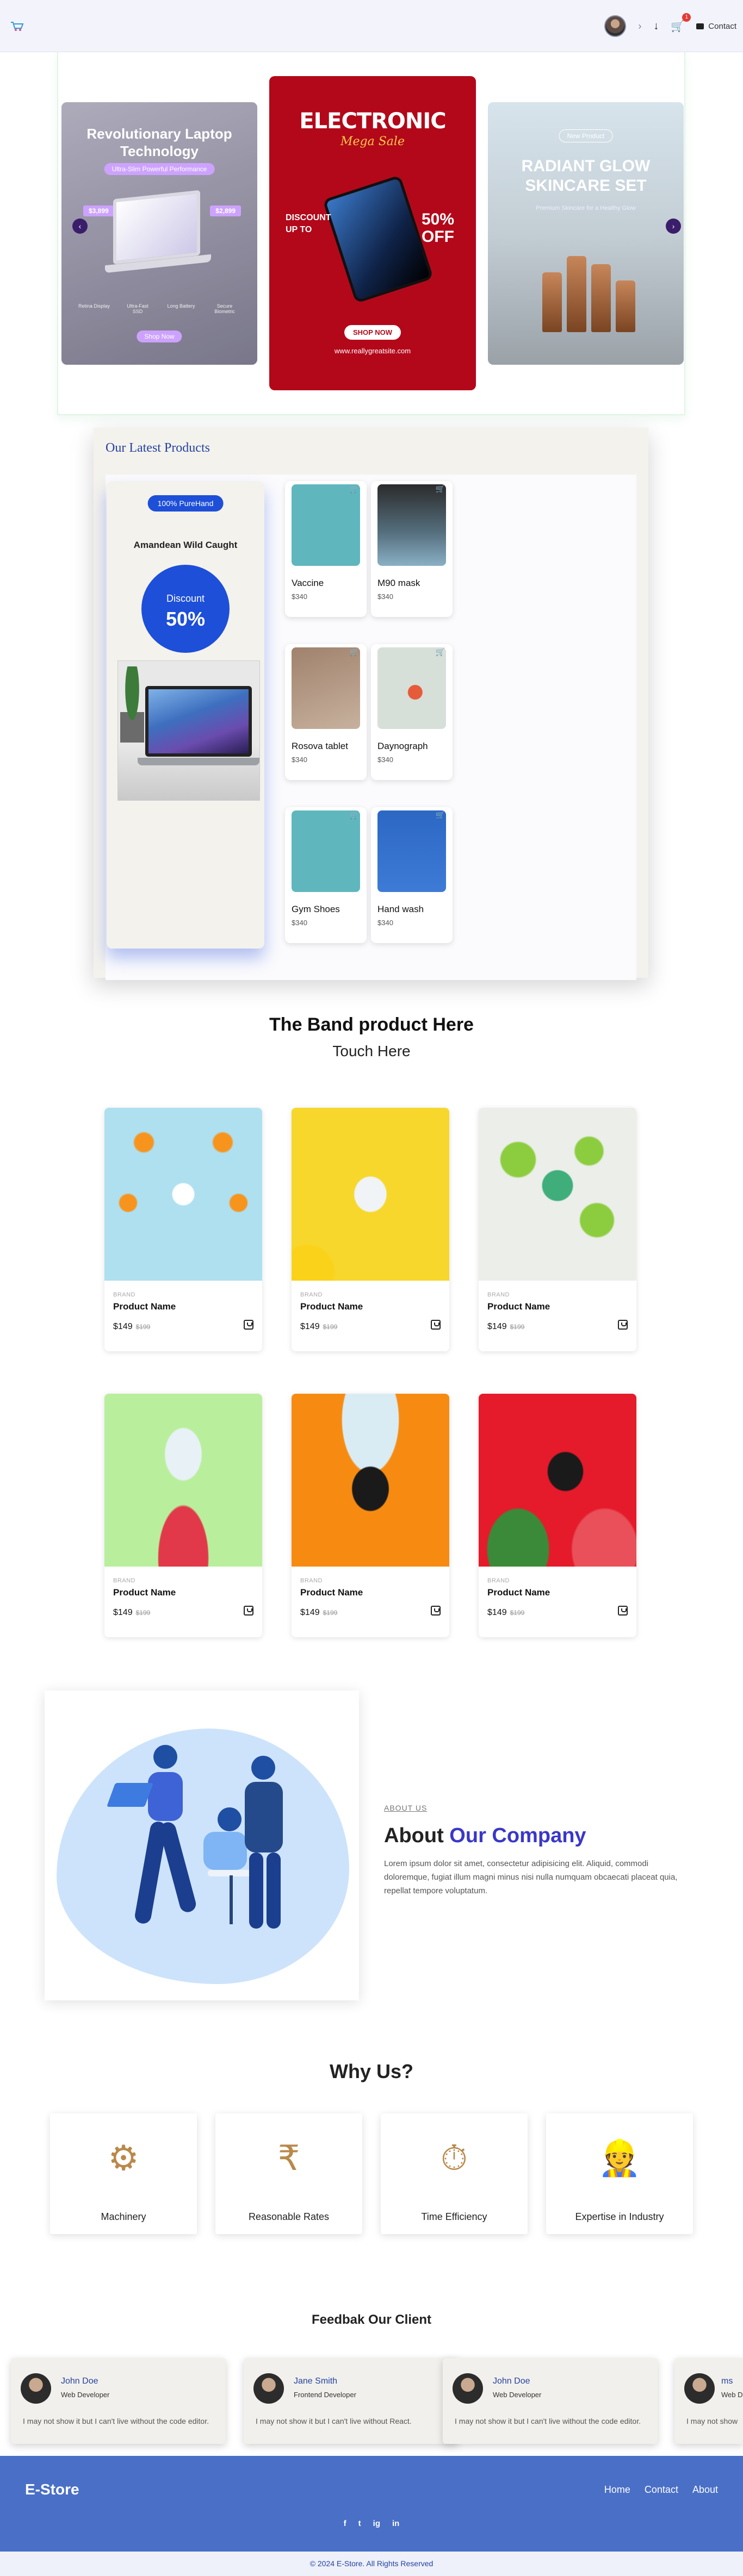 This screenshot has width=743, height=2576. What do you see at coordinates (615, 26) in the screenshot?
I see `user-avatar` at bounding box center [615, 26].